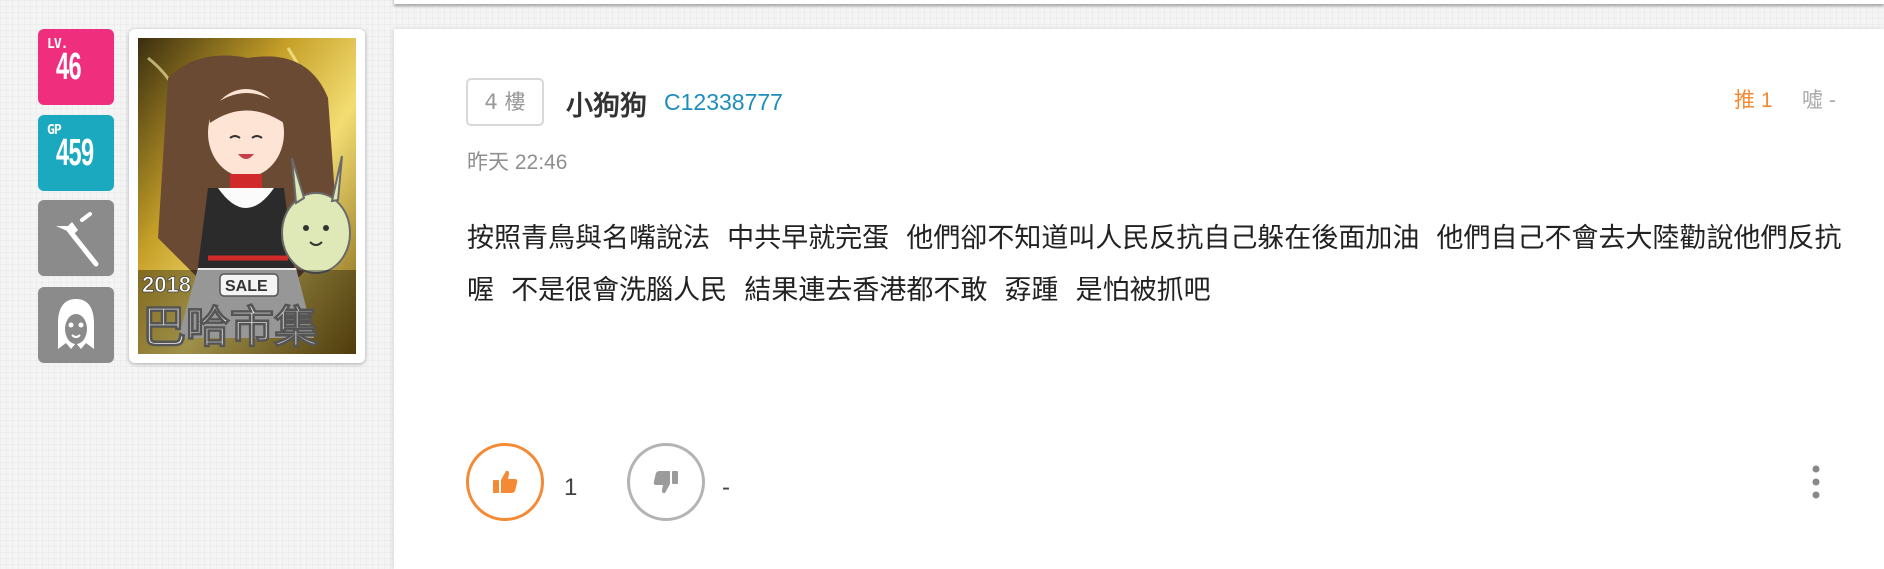 This screenshot has height=569, width=1884. I want to click on like-button, so click(505, 482).